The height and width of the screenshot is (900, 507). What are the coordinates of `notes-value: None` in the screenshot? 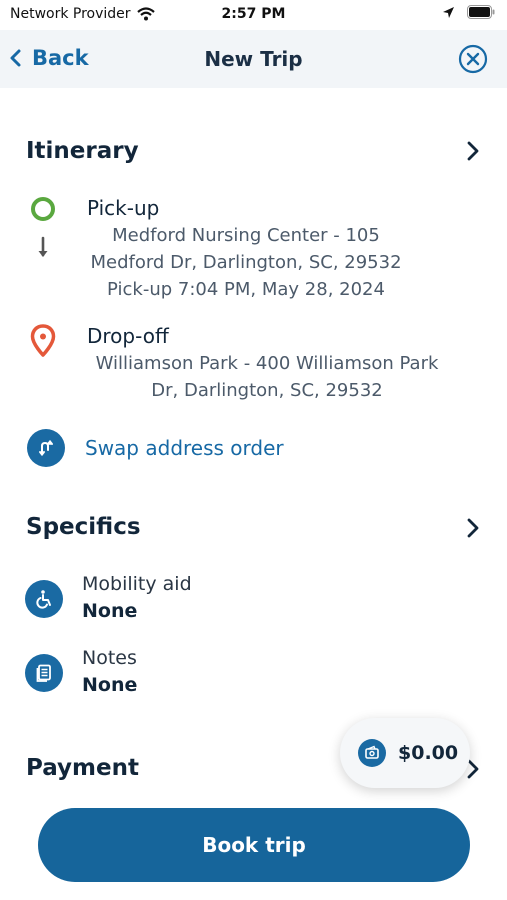 It's located at (110, 685).